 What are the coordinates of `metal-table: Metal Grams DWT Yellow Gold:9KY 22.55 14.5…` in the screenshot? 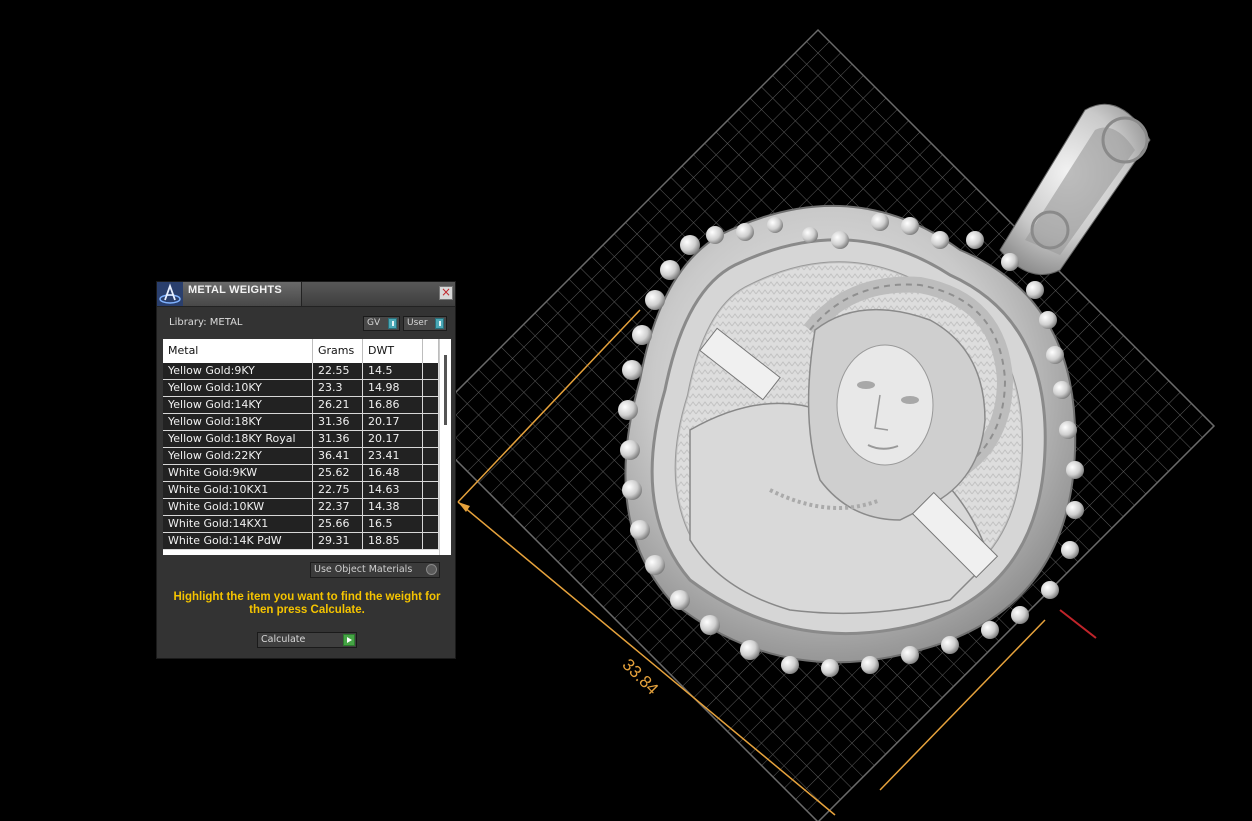 It's located at (307, 447).